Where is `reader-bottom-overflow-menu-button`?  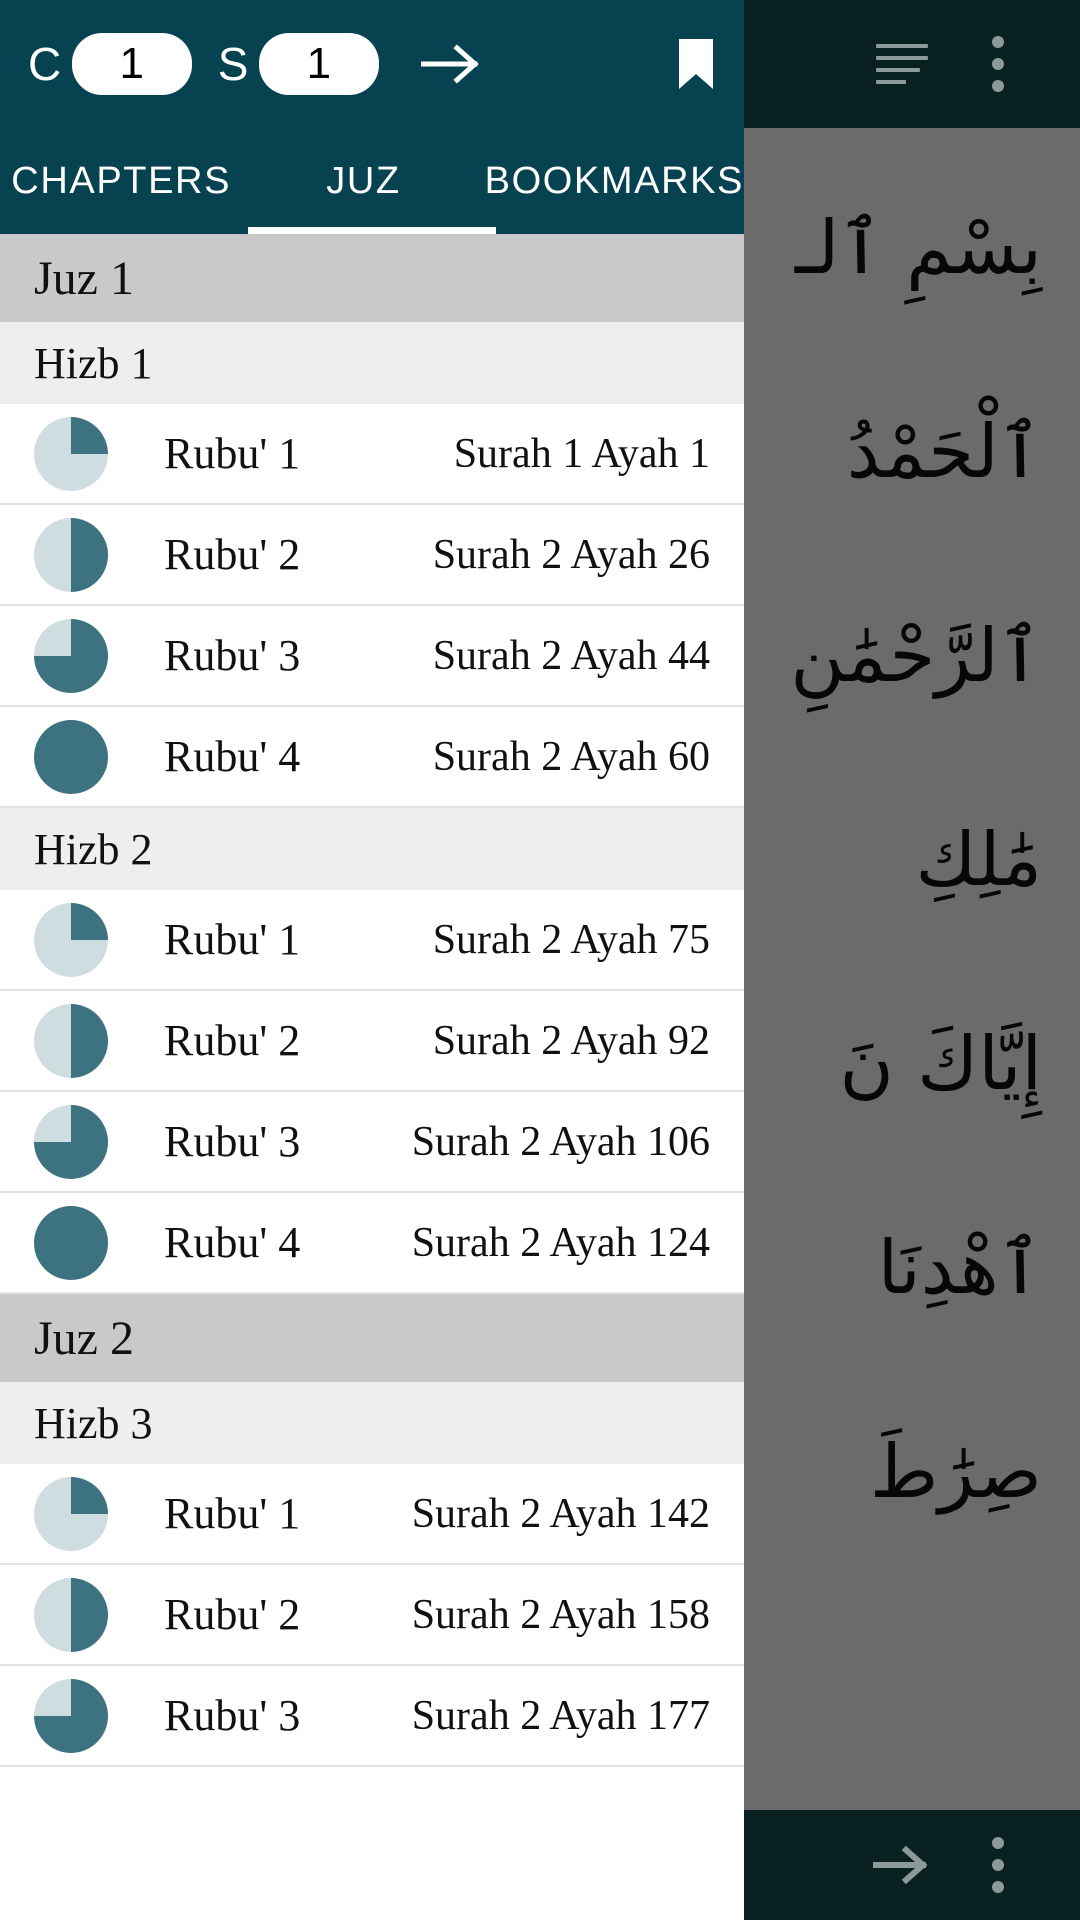 reader-bottom-overflow-menu-button is located at coordinates (998, 1865).